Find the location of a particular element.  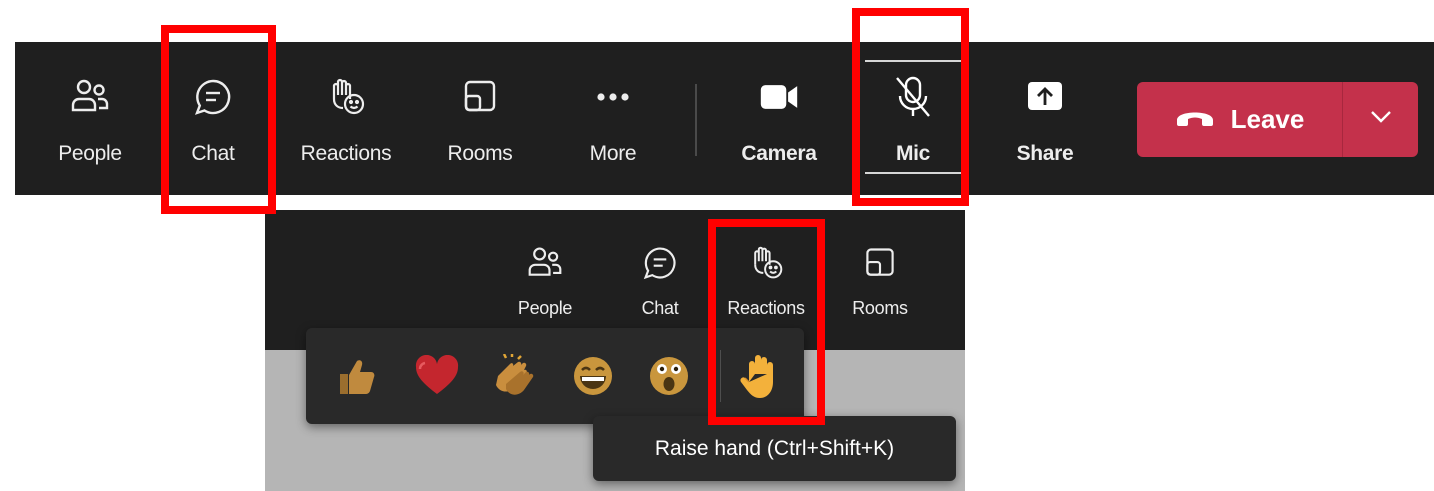

leave-button: Leave is located at coordinates (1239, 119).